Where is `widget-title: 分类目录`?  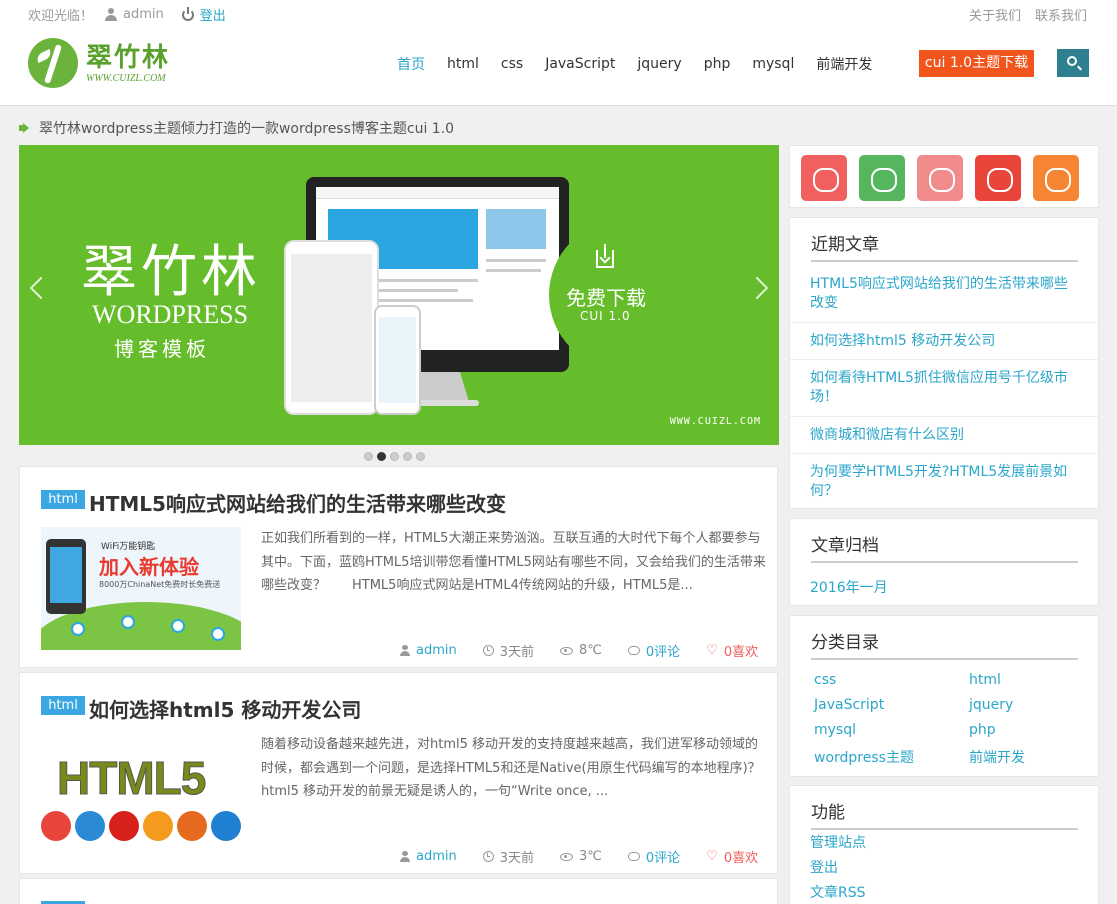 widget-title: 分类目录 is located at coordinates (845, 643).